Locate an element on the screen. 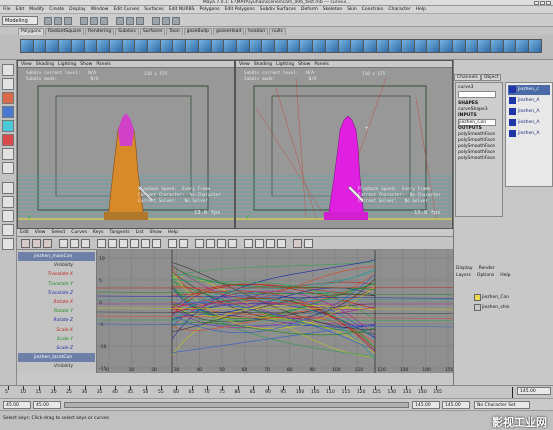 This screenshot has height=430, width=553. frame-playback-range-icon is located at coordinates (85, 243).